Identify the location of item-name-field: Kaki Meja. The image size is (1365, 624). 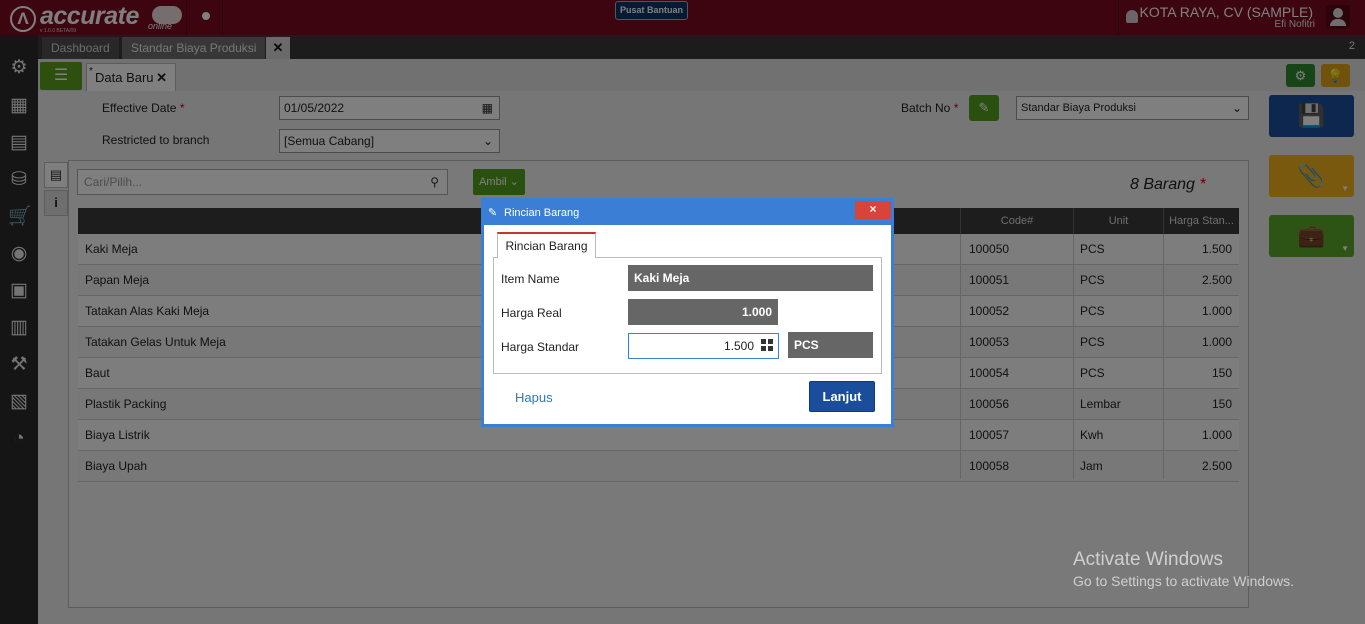
(750, 278).